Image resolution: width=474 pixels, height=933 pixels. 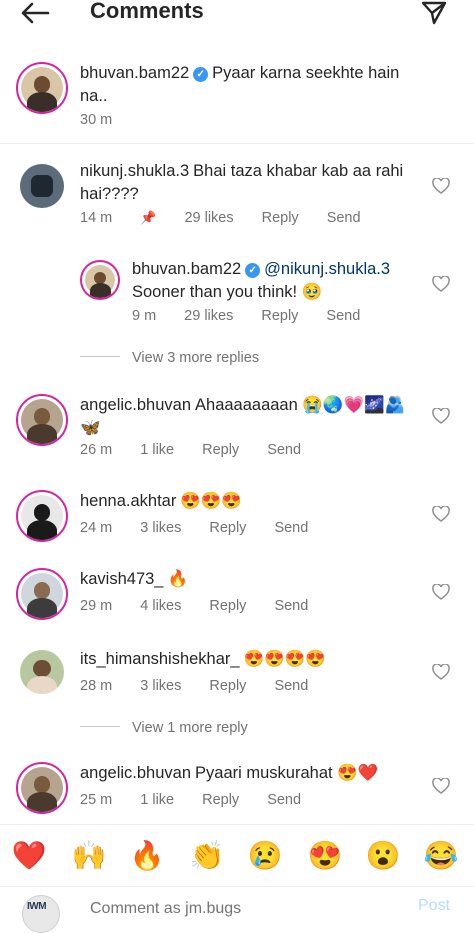 What do you see at coordinates (207, 856) in the screenshot?
I see `emoji-clap-button: 👏` at bounding box center [207, 856].